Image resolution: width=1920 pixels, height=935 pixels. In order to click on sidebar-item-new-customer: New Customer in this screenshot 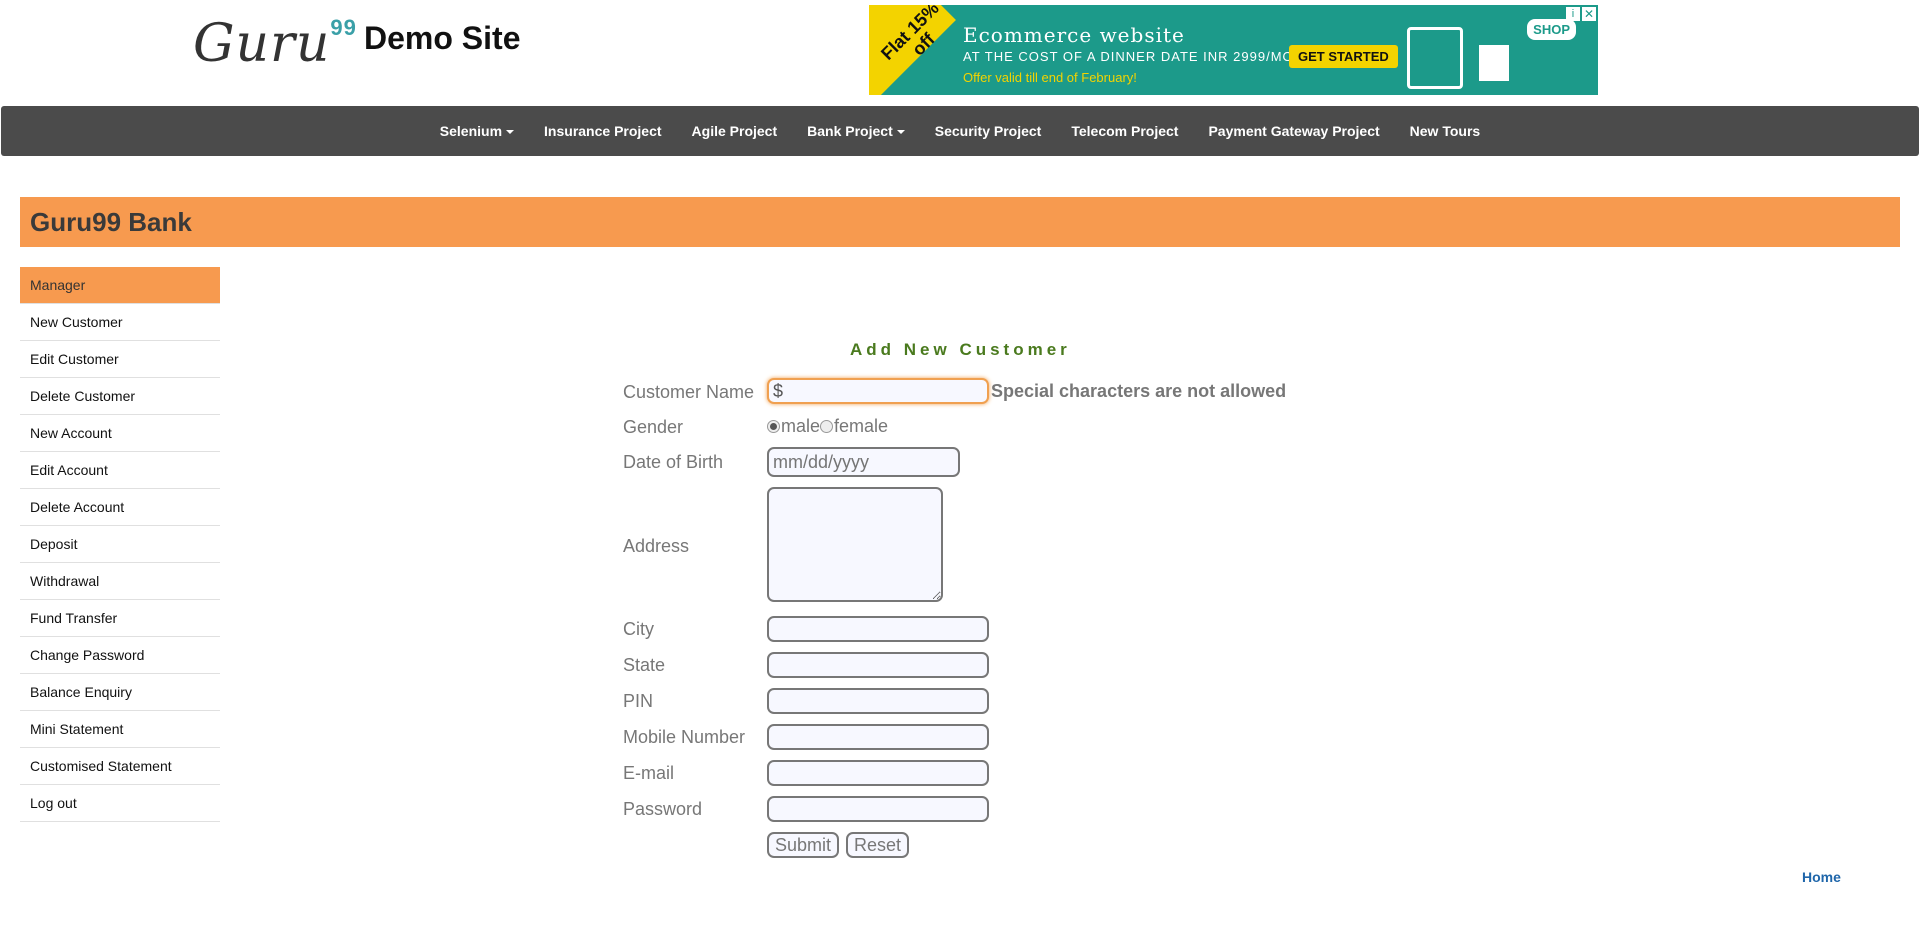, I will do `click(120, 322)`.